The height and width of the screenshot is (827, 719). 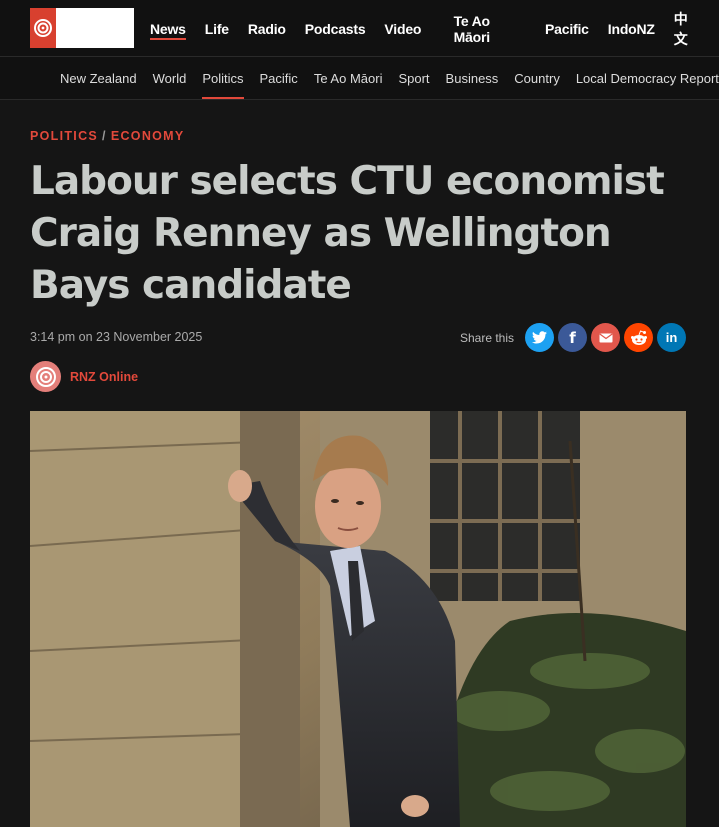 What do you see at coordinates (43, 28) in the screenshot?
I see `rnz-logo-icon` at bounding box center [43, 28].